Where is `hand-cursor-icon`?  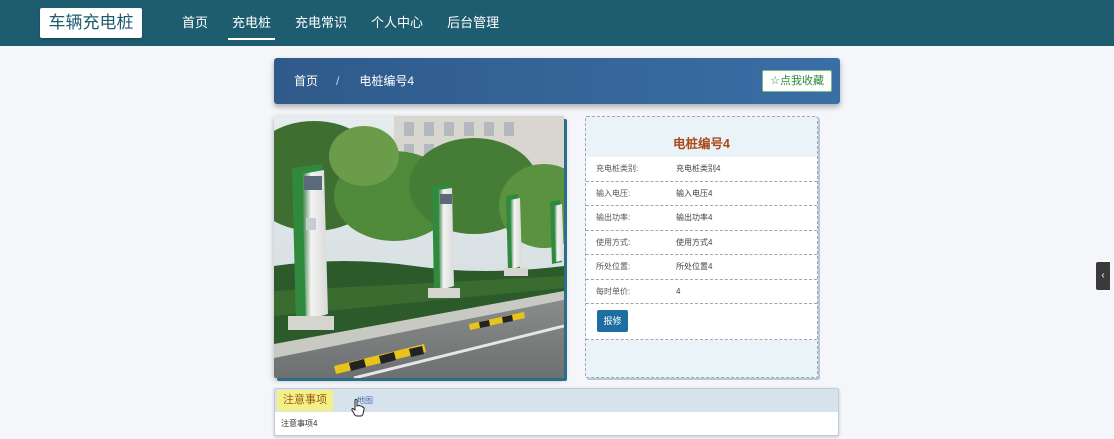
hand-cursor-icon is located at coordinates (358, 408).